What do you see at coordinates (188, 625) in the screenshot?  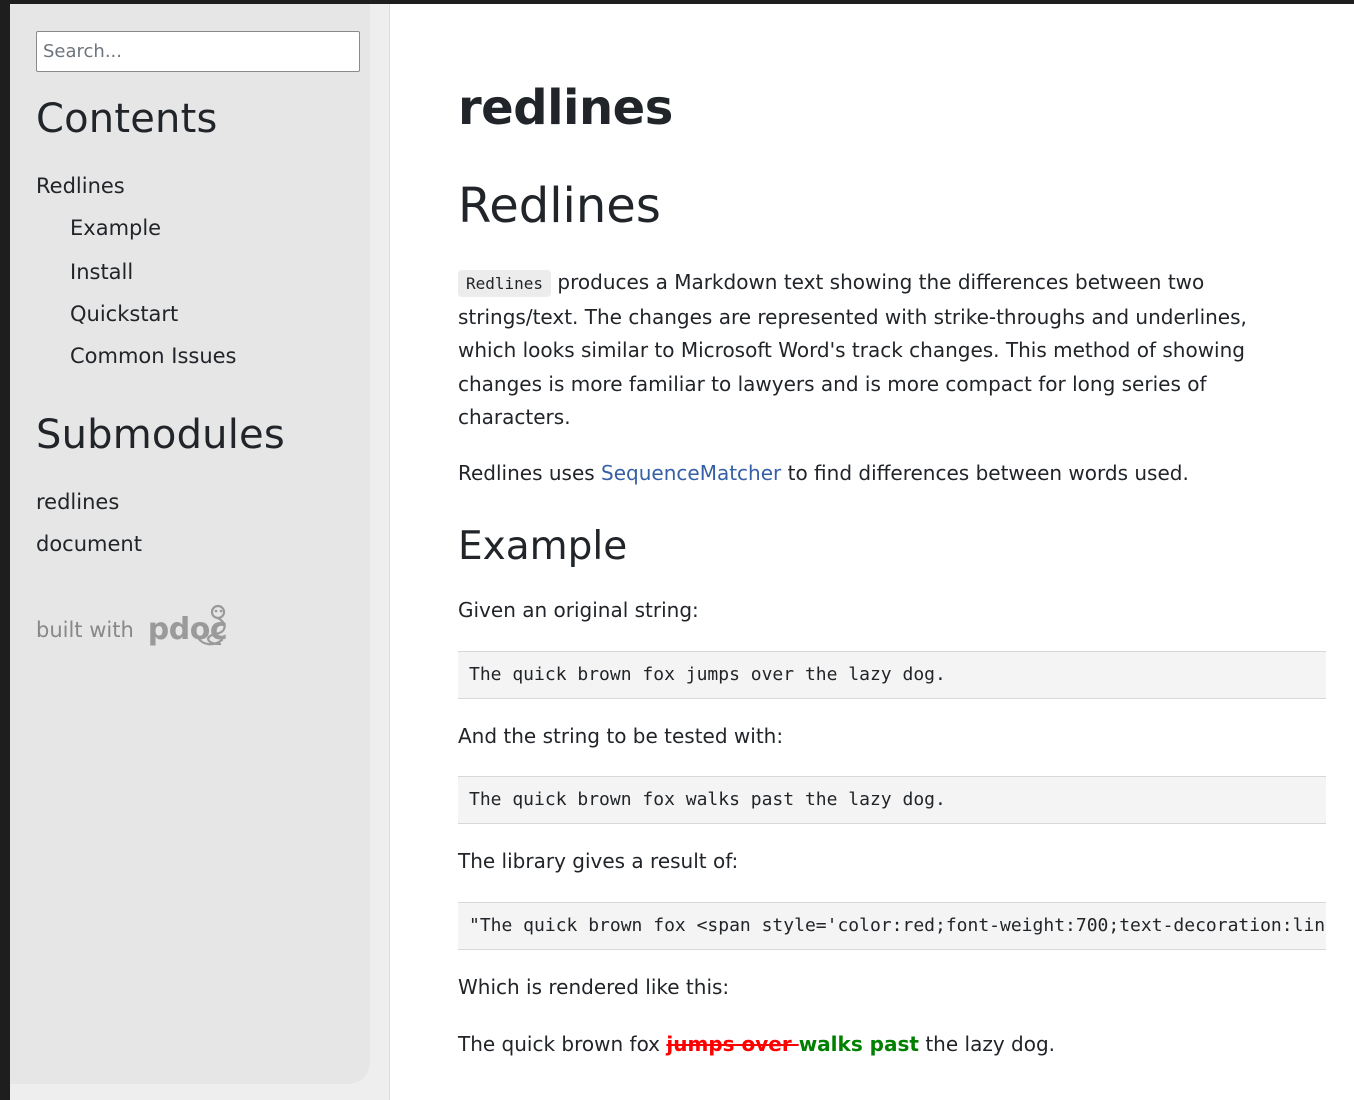 I see `pdoc-logo-link: pdoc` at bounding box center [188, 625].